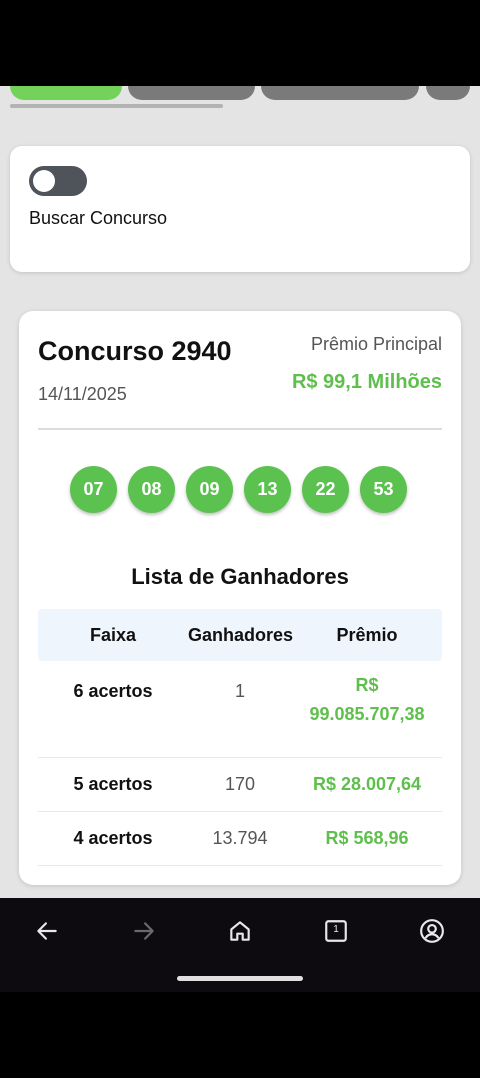  Describe the element at coordinates (240, 429) in the screenshot. I see `divider` at that location.